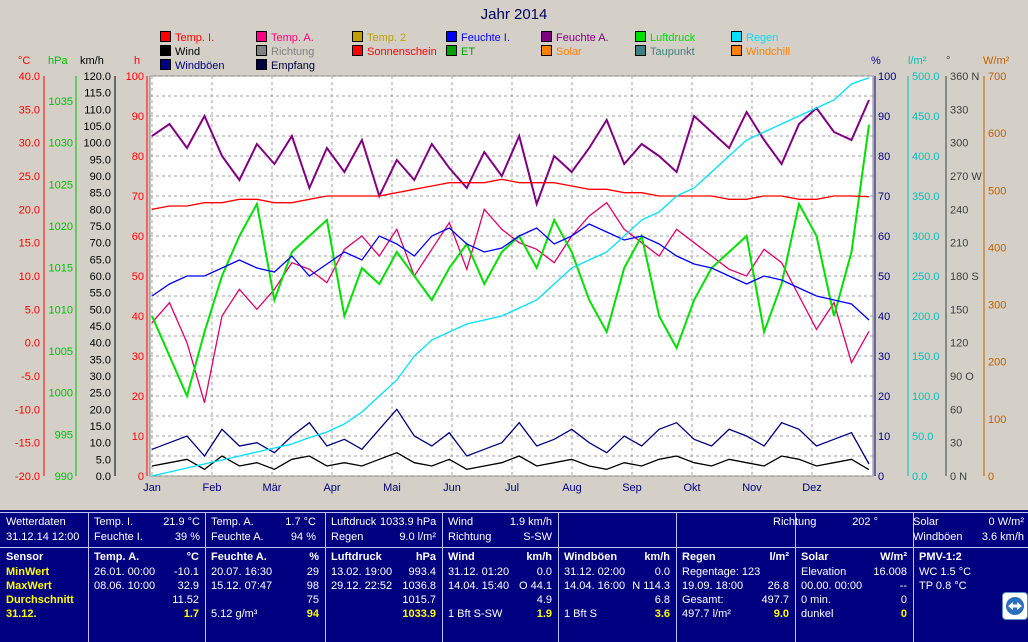 This screenshot has height=642, width=1028. I want to click on wind-avg: 4.9, so click(544, 600).